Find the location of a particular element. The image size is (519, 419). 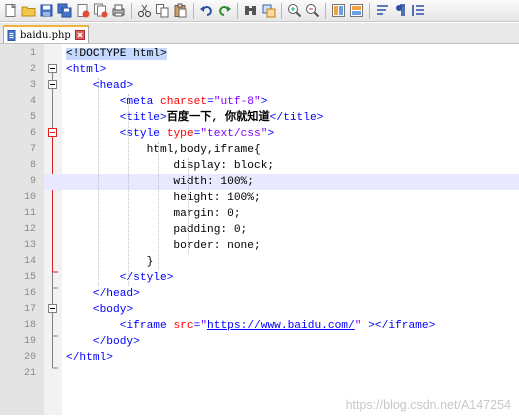

redo-icon is located at coordinates (225, 11).